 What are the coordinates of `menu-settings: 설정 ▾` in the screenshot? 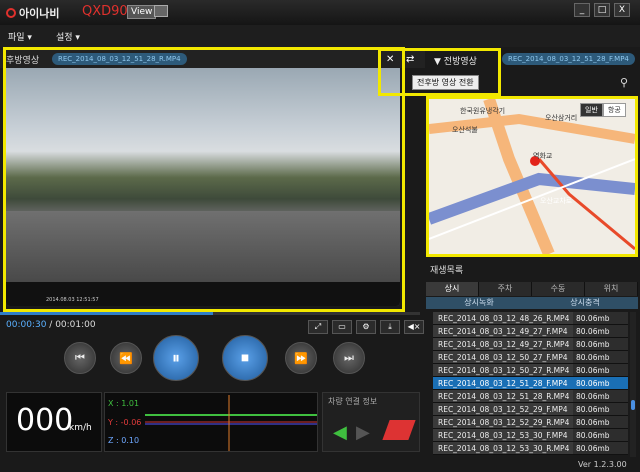 It's located at (68, 36).